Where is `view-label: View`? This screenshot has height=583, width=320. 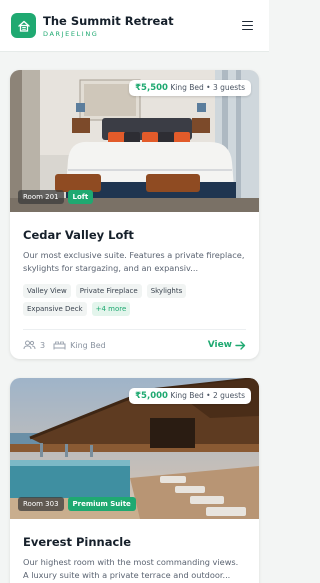
view-label: View is located at coordinates (219, 345).